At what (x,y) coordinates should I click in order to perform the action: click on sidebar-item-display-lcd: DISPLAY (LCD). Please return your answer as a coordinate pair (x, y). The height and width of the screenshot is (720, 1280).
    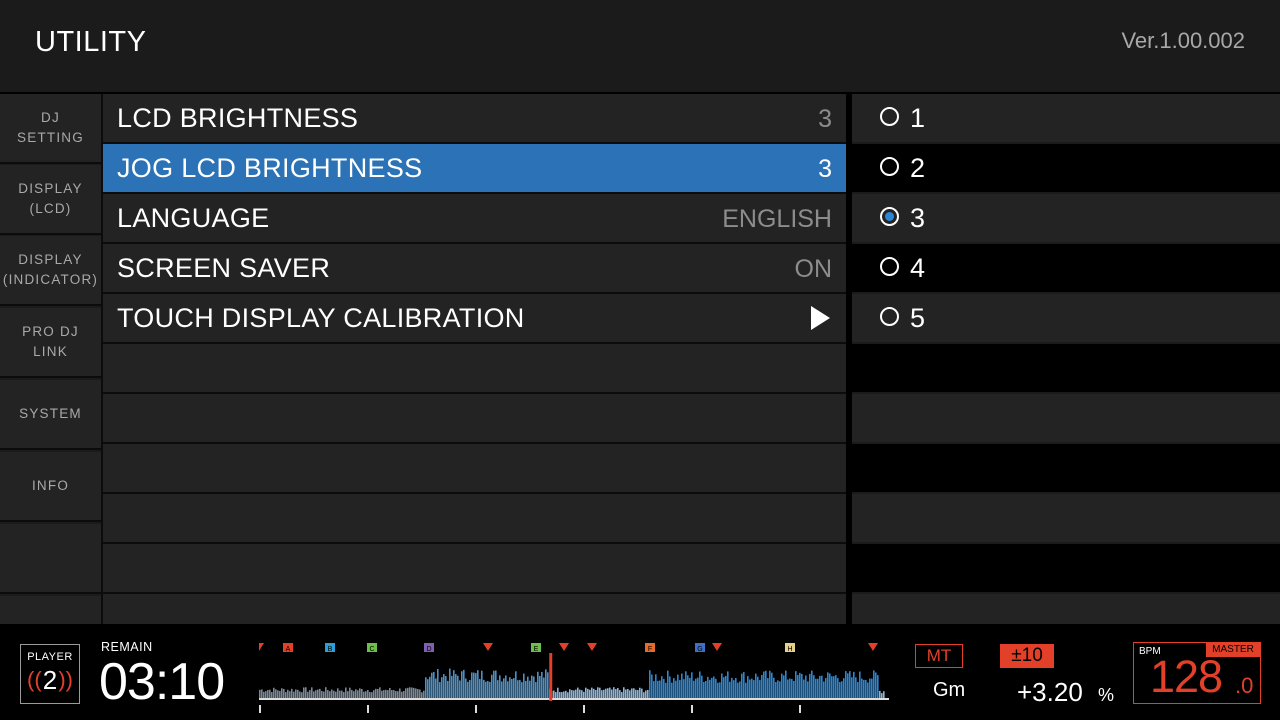
    Looking at the image, I should click on (50, 200).